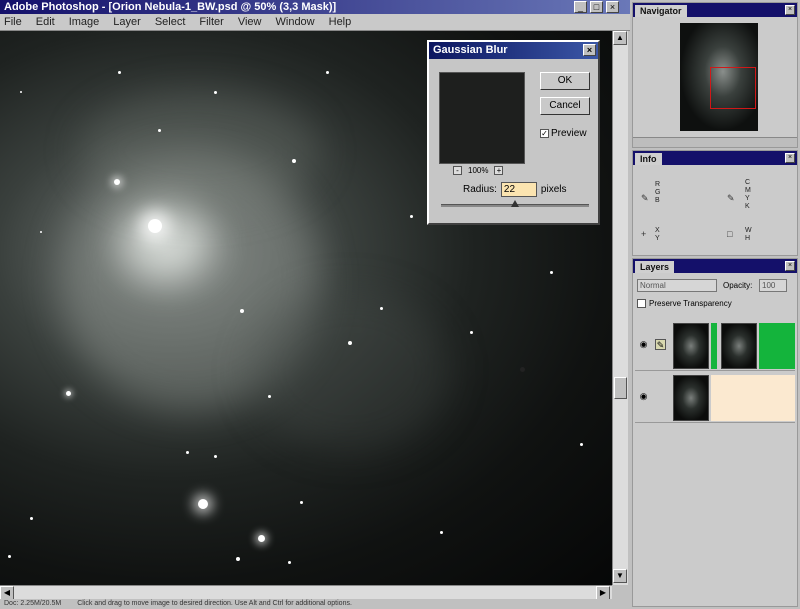  Describe the element at coordinates (518, 189) in the screenshot. I see `radius-input` at that location.